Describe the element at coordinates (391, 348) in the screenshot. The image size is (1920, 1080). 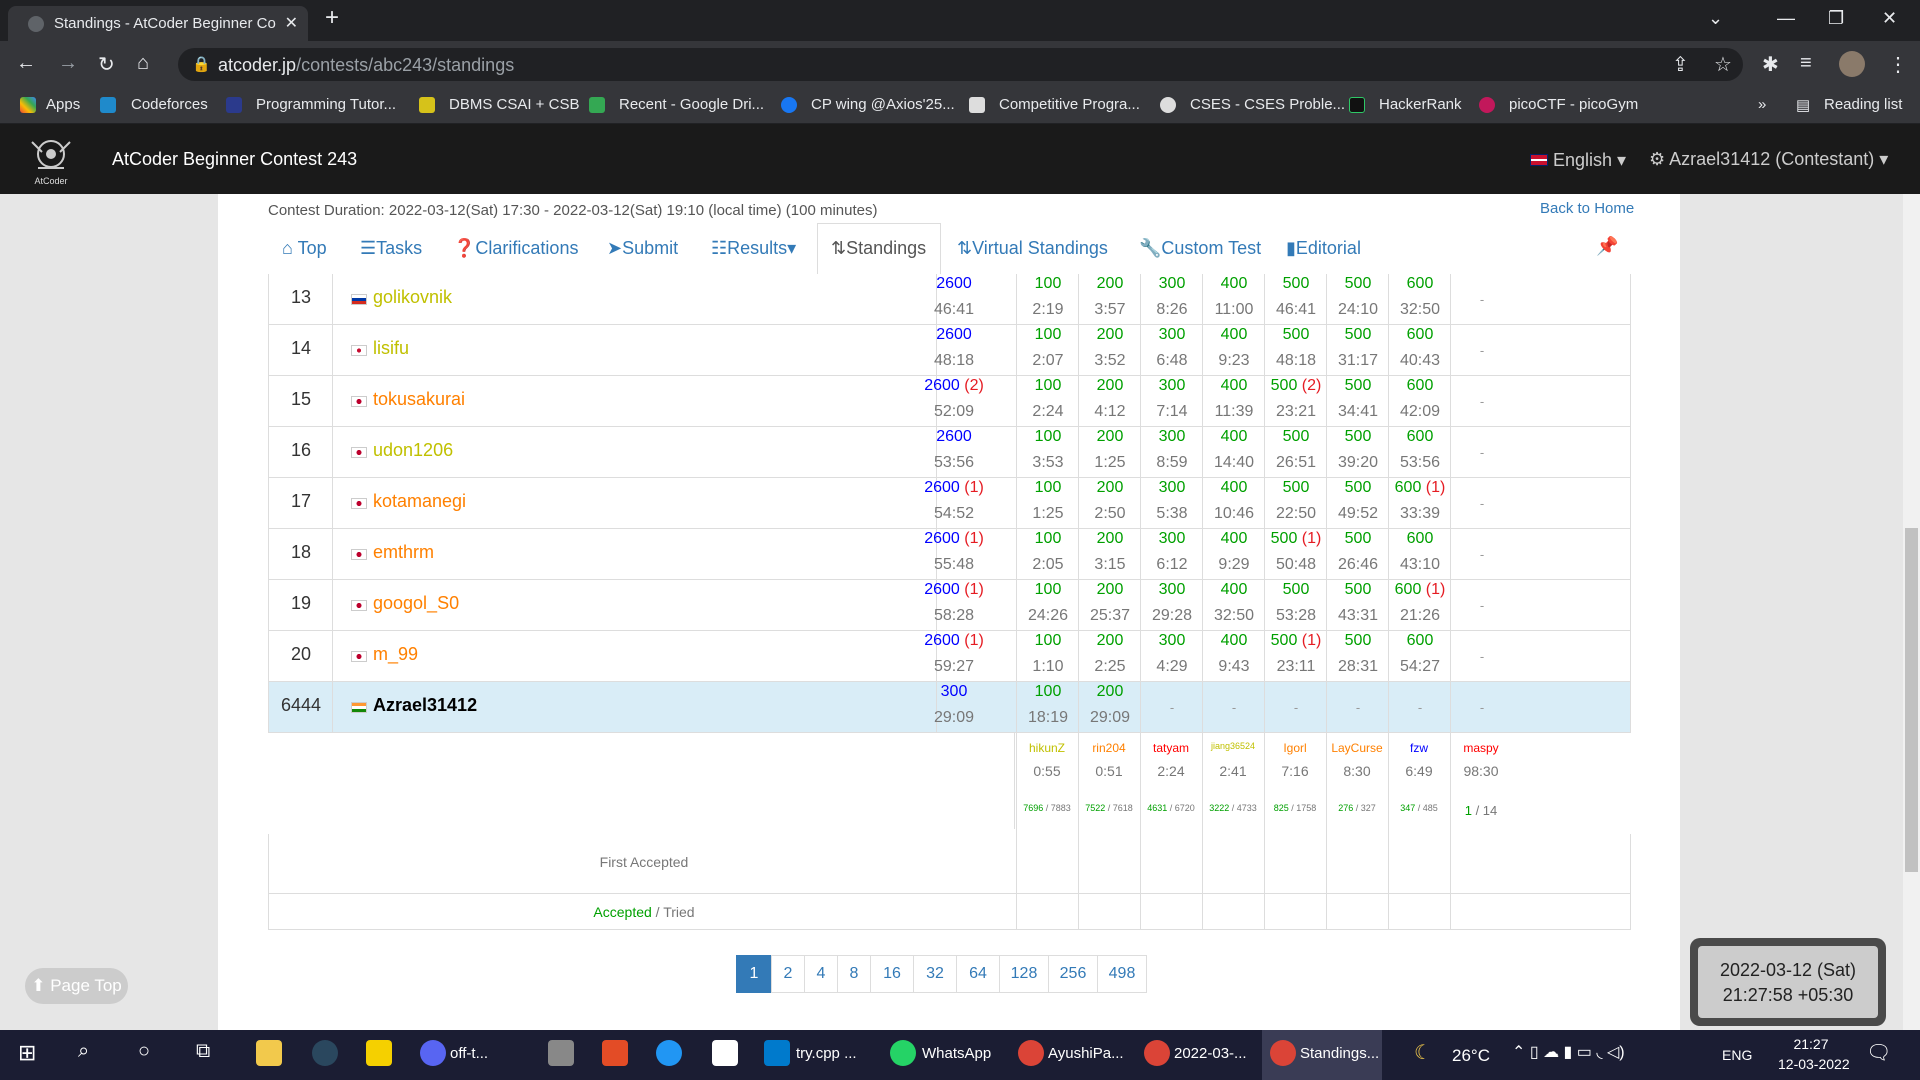
I see `username-link: lisifu` at that location.